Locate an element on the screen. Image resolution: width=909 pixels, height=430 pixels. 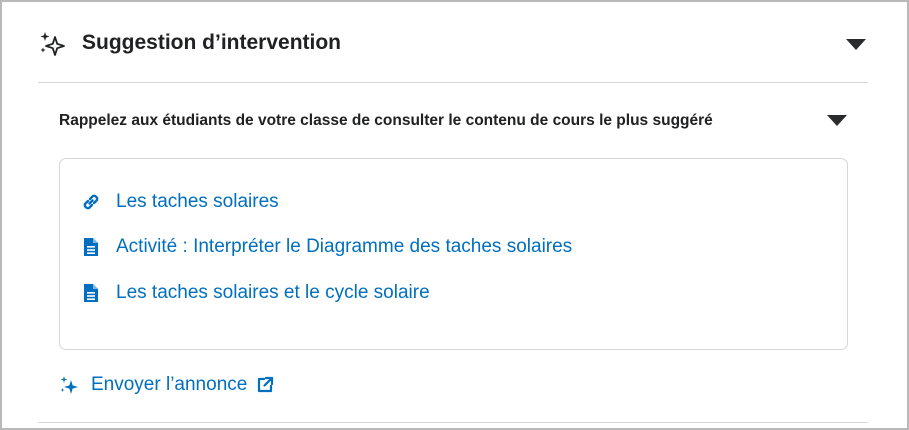
link-icon is located at coordinates (91, 202).